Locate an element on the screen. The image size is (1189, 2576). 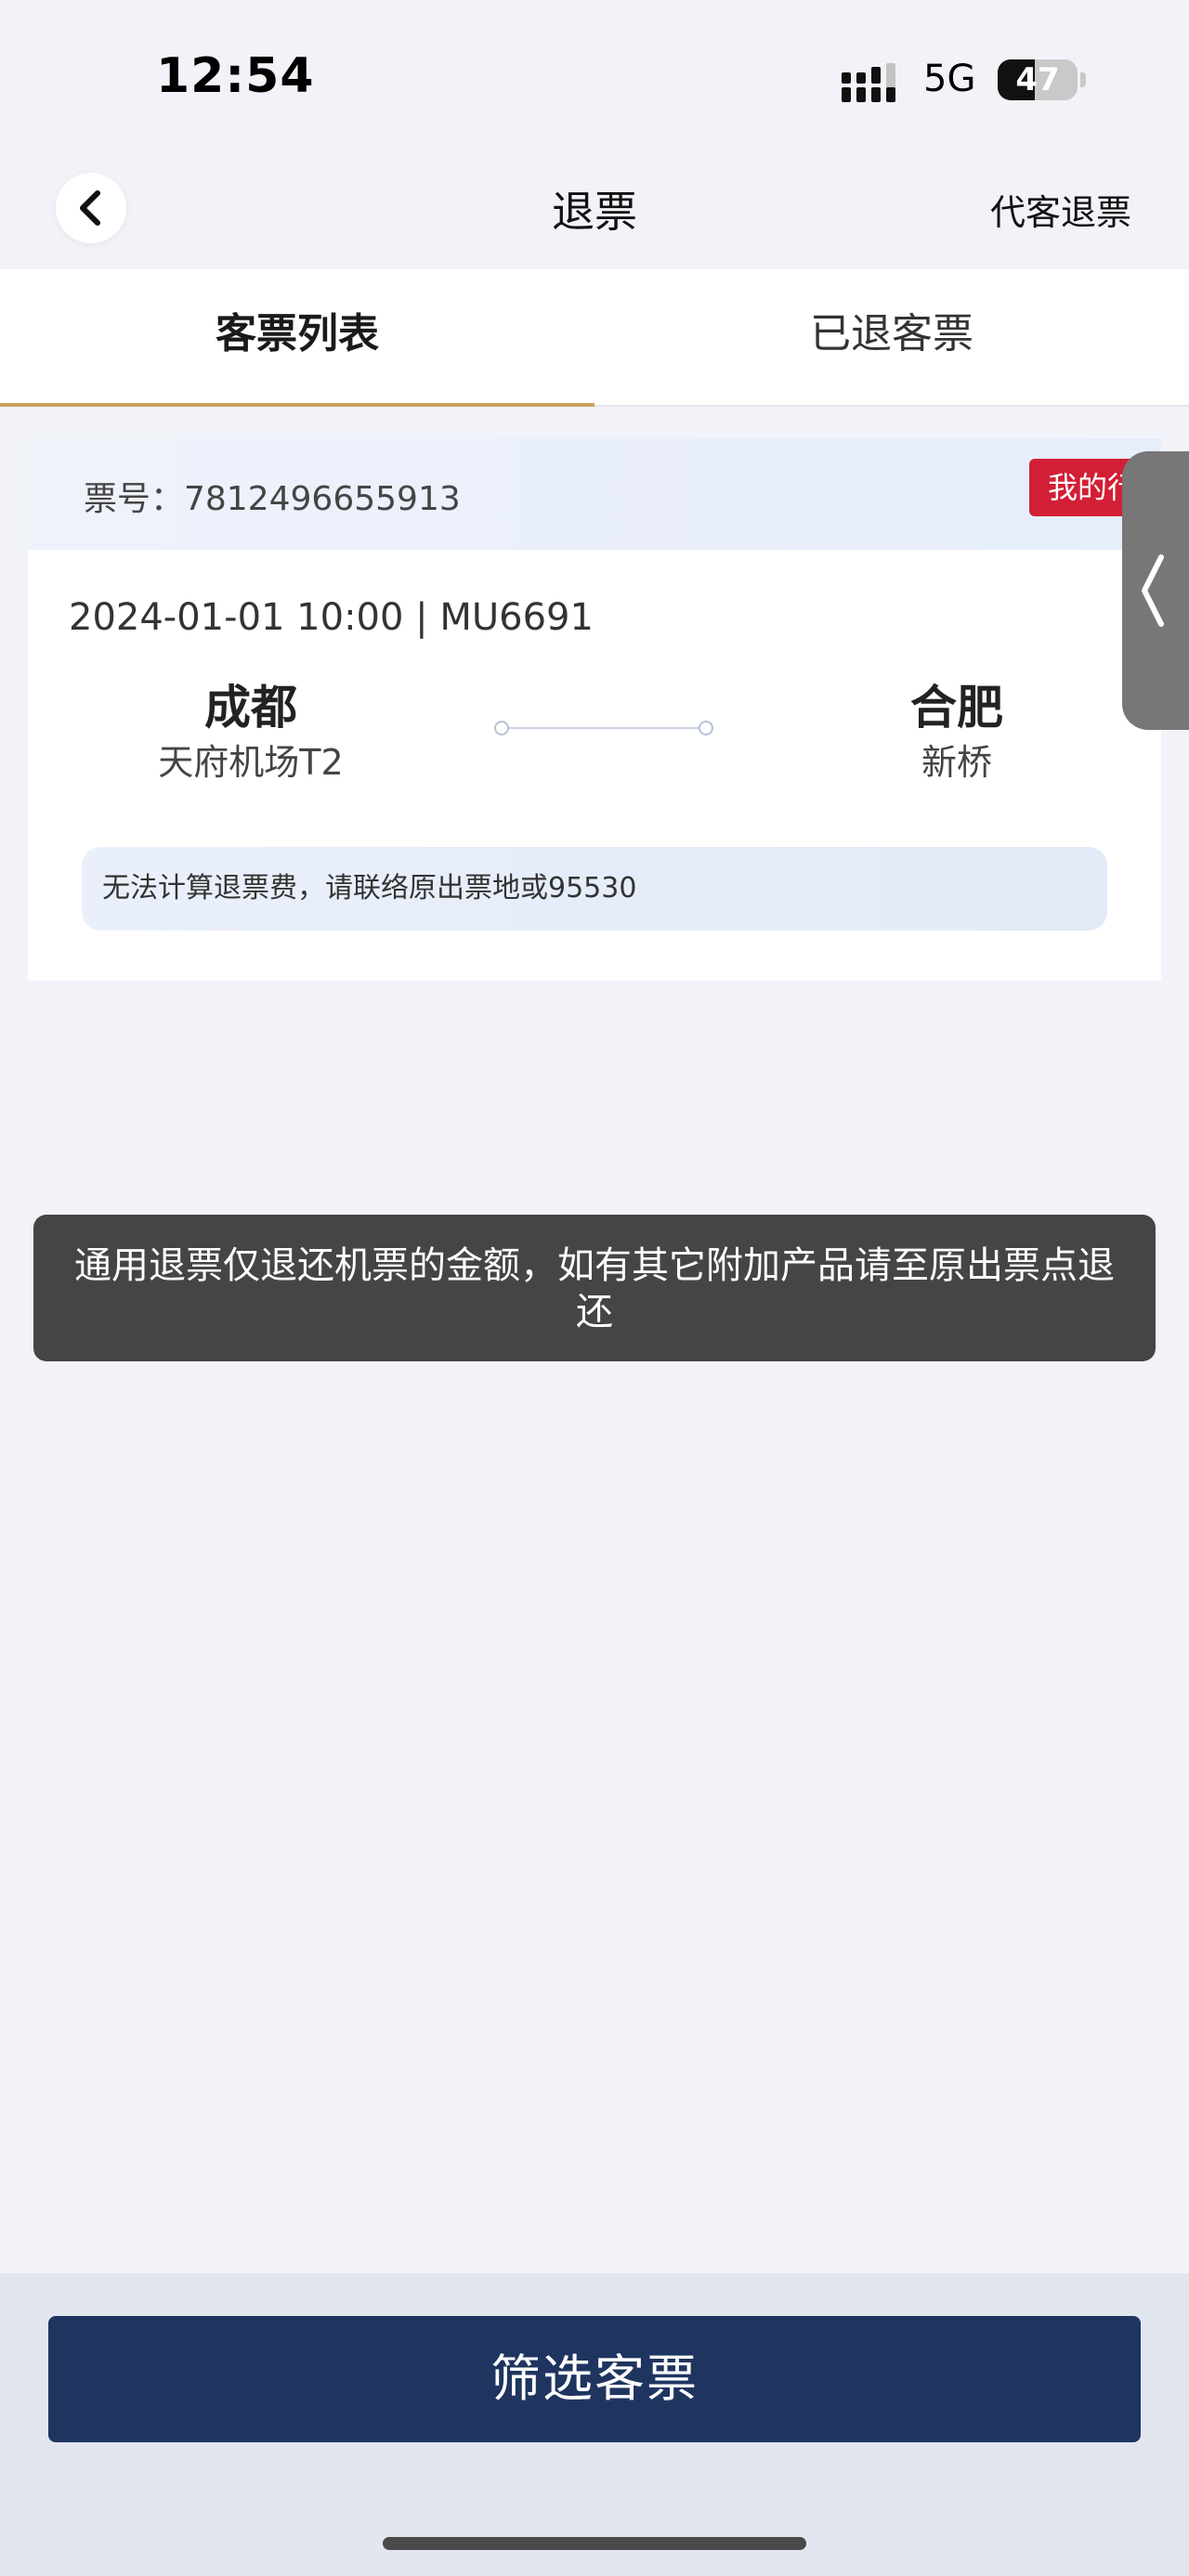
battery-icon: 47 is located at coordinates (1038, 79).